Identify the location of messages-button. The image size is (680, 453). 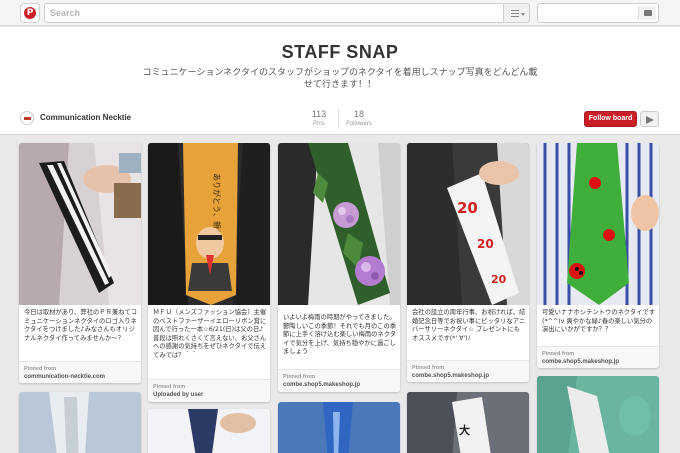
(647, 13).